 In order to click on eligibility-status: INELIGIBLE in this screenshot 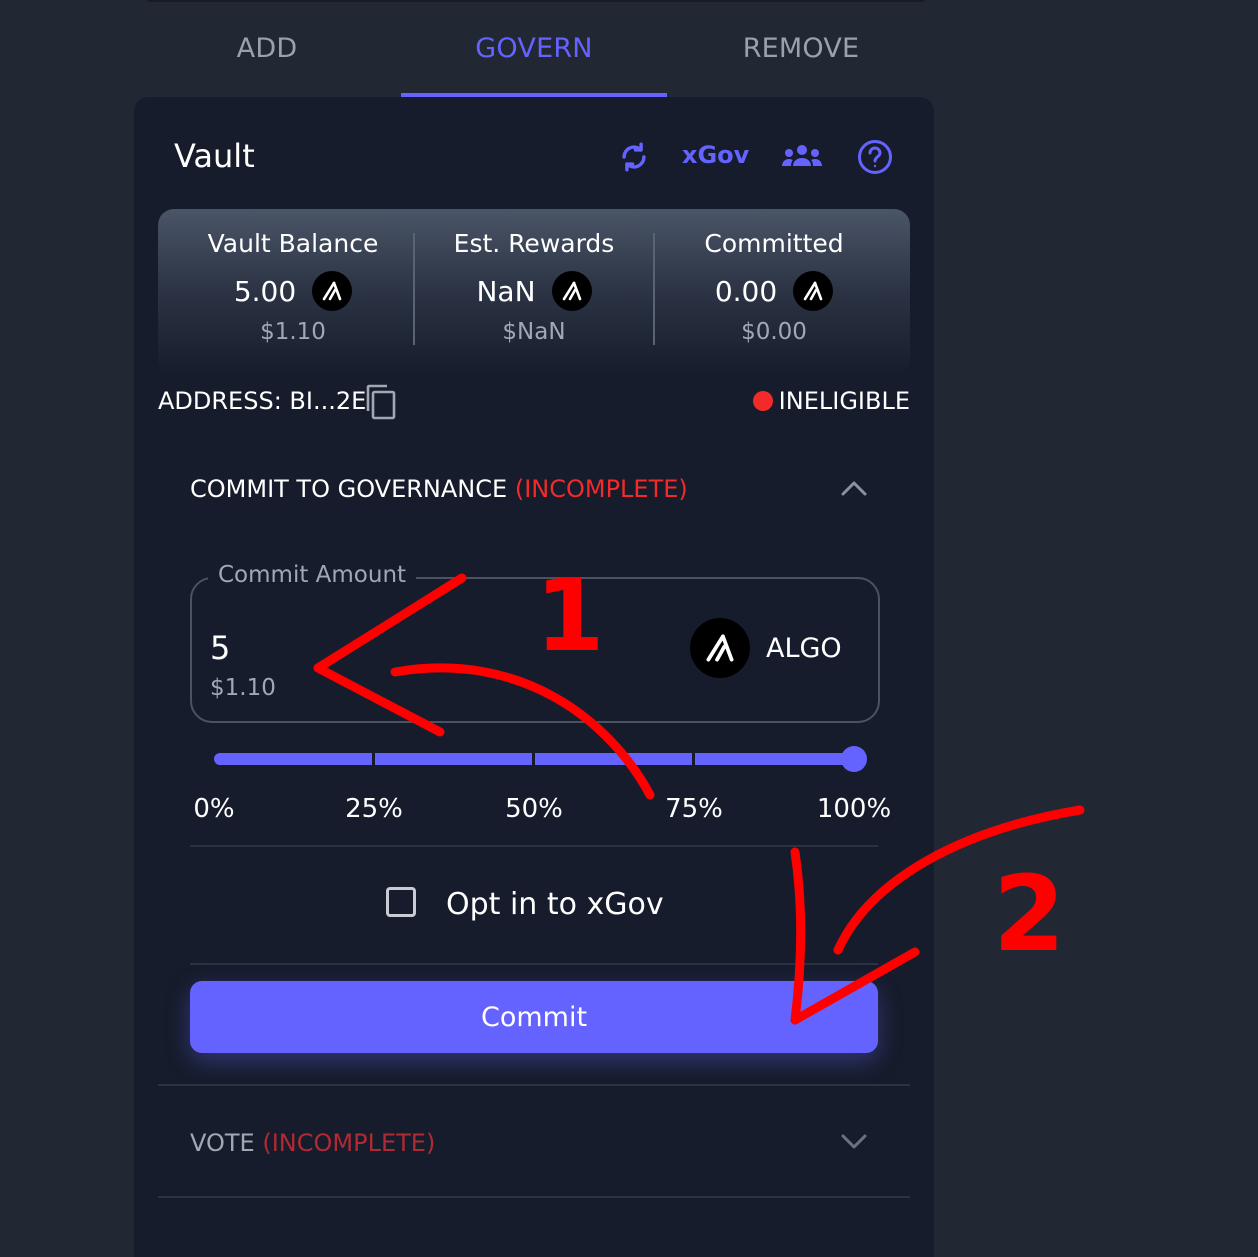, I will do `click(831, 401)`.